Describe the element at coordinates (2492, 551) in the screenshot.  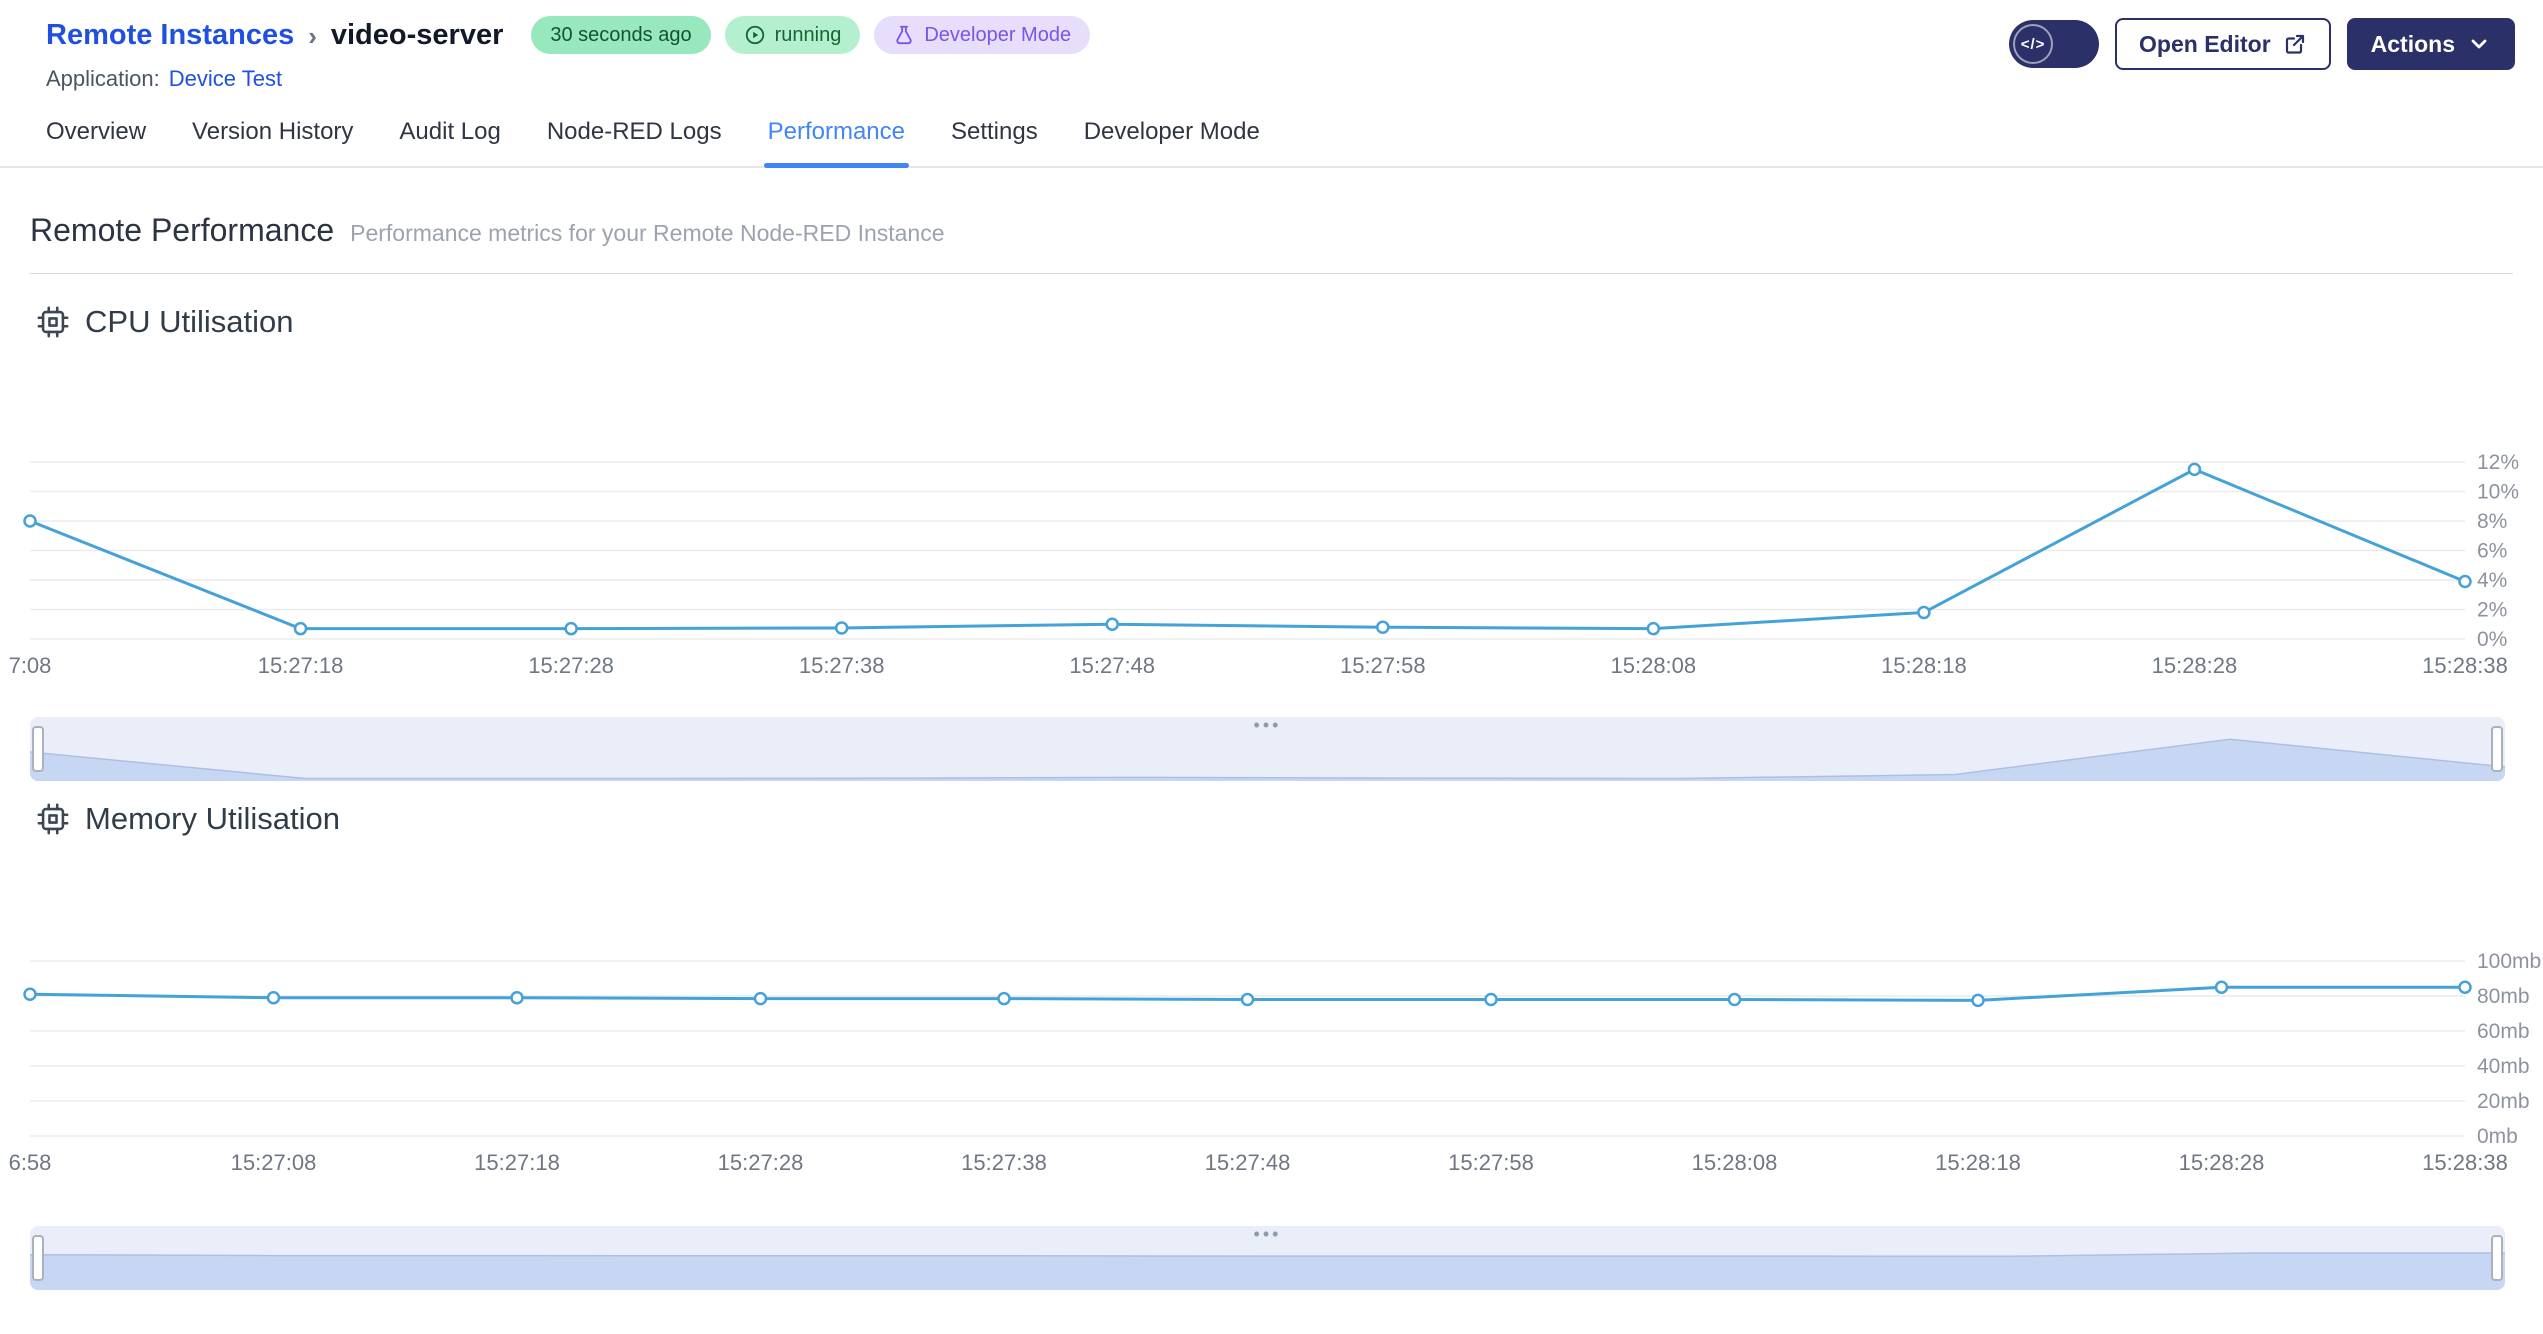
I see `svg-text: 6%` at that location.